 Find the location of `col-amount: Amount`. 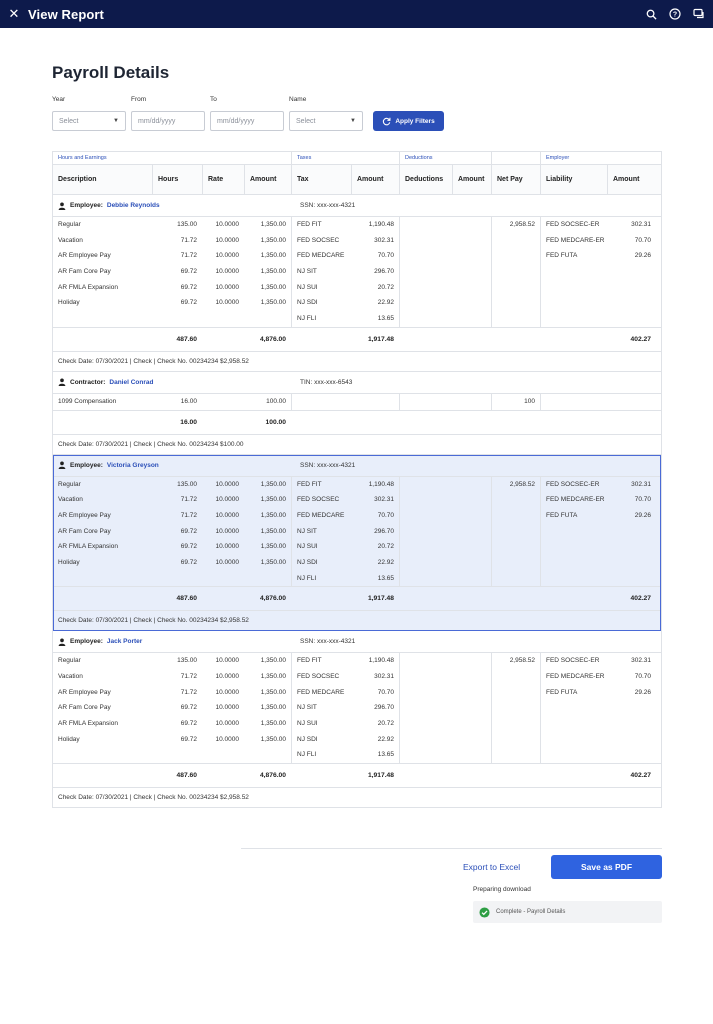

col-amount: Amount is located at coordinates (267, 180).